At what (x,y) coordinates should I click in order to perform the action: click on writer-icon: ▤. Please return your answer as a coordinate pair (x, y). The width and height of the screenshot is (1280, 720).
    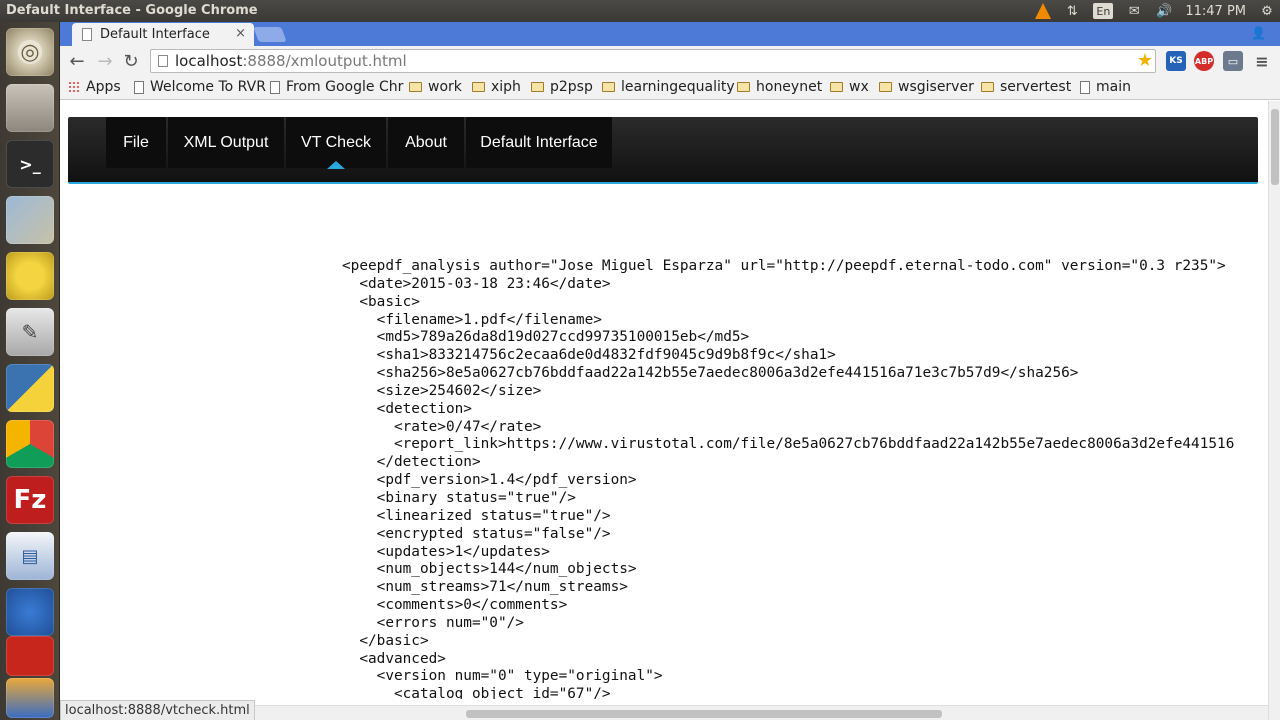
    Looking at the image, I should click on (30, 556).